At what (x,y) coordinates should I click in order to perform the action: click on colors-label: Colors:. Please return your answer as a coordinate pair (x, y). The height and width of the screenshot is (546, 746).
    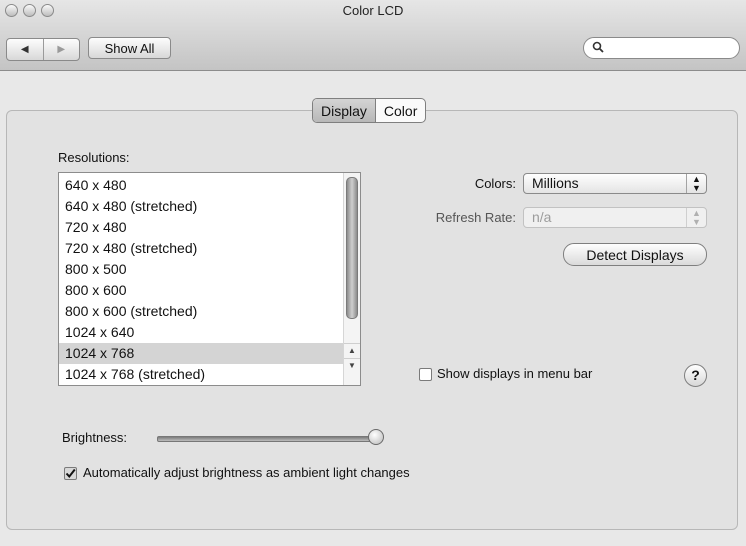
    Looking at the image, I should click on (495, 183).